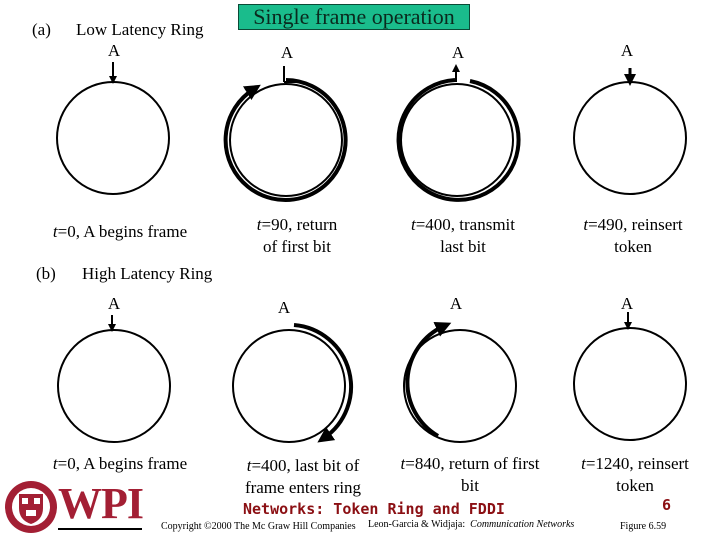 The image size is (720, 540). Describe the element at coordinates (120, 231) in the screenshot. I see `caption-a1: t=0, A begins frame` at that location.